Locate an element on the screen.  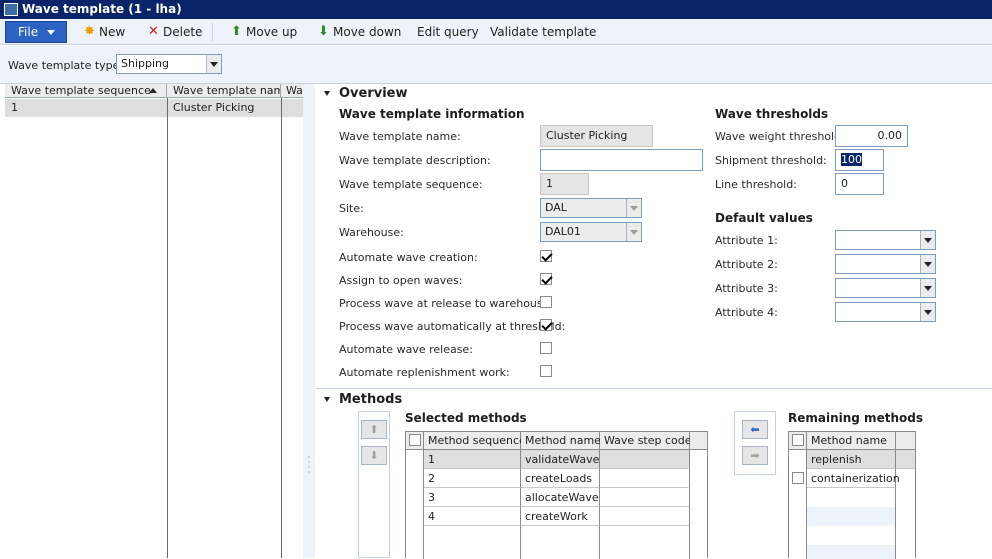
column-header-wave-step-code: Wave step code is located at coordinates (646, 441).